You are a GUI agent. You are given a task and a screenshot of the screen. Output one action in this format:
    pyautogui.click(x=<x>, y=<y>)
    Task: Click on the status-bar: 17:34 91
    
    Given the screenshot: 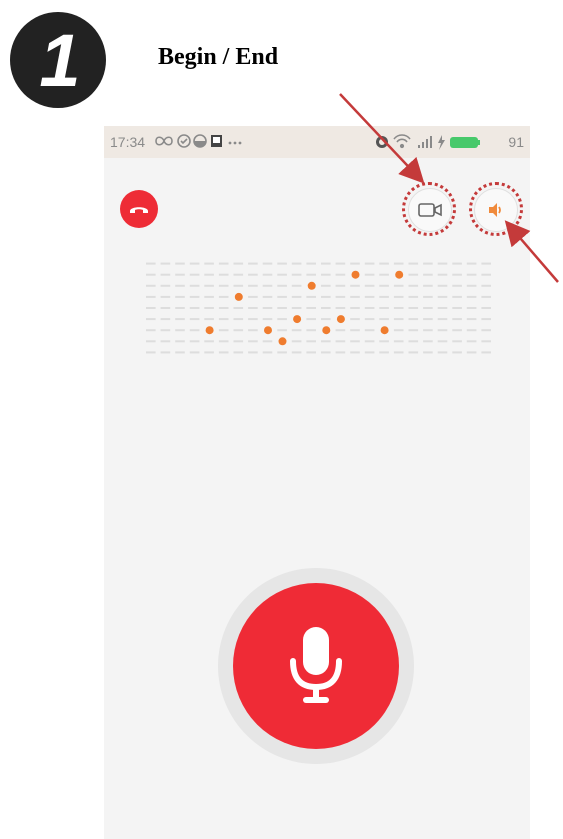 What is the action you would take?
    pyautogui.click(x=317, y=142)
    